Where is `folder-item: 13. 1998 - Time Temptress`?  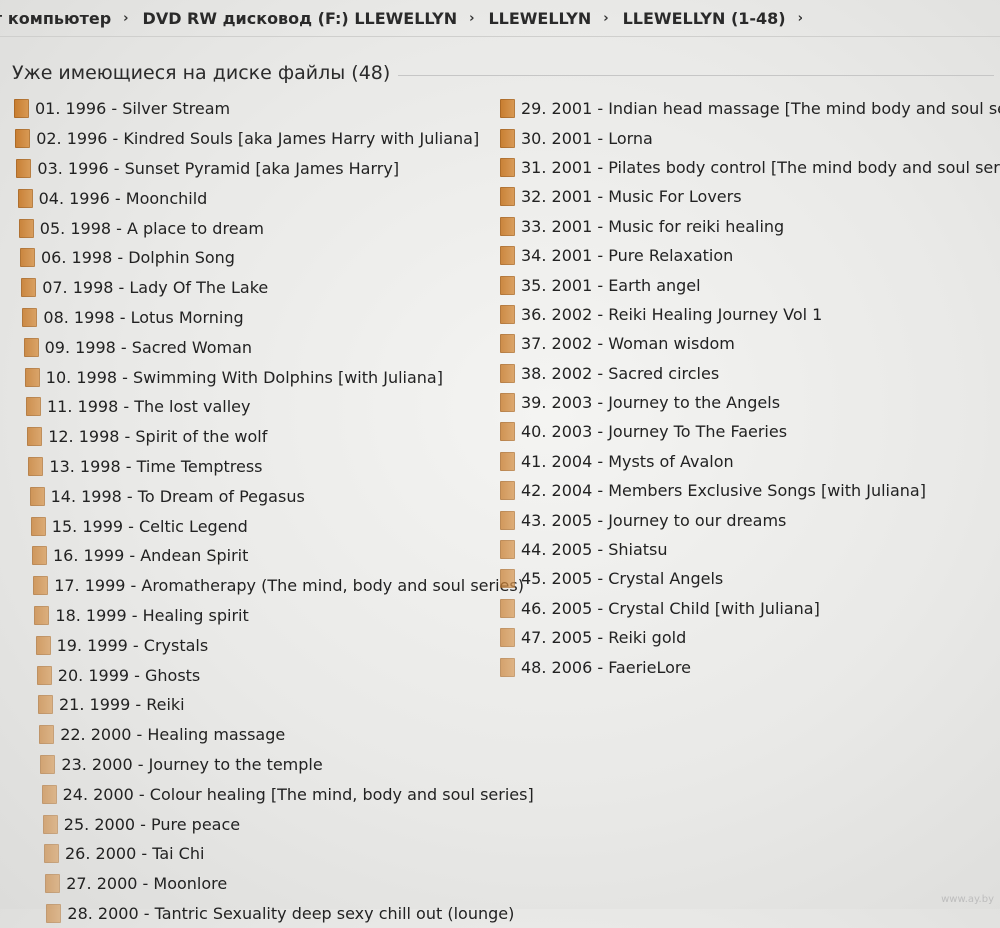 folder-item: 13. 1998 - Time Temptress is located at coordinates (254, 467).